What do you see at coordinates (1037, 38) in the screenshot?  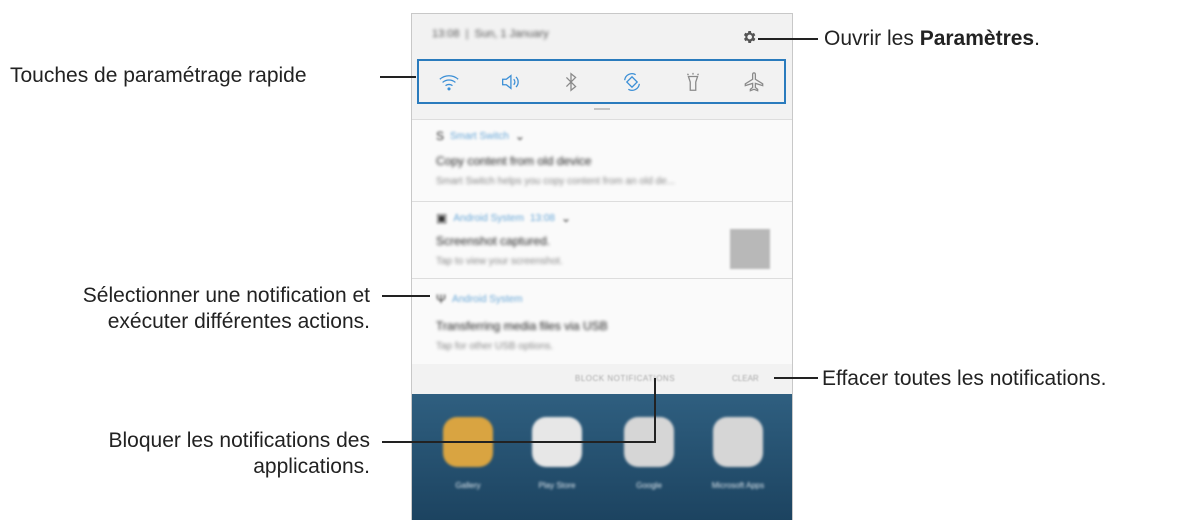 I see `callout-settings-suffix: .` at bounding box center [1037, 38].